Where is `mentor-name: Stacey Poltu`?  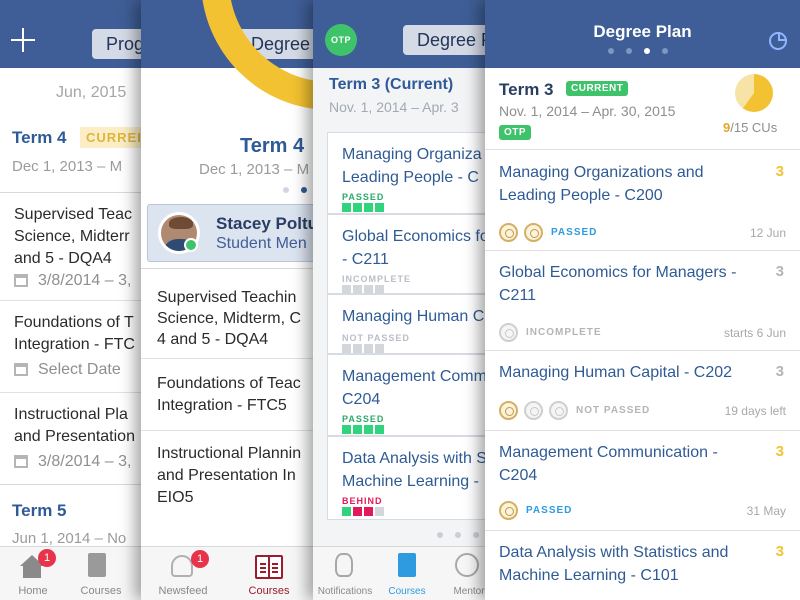 mentor-name: Stacey Poltu is located at coordinates (267, 223).